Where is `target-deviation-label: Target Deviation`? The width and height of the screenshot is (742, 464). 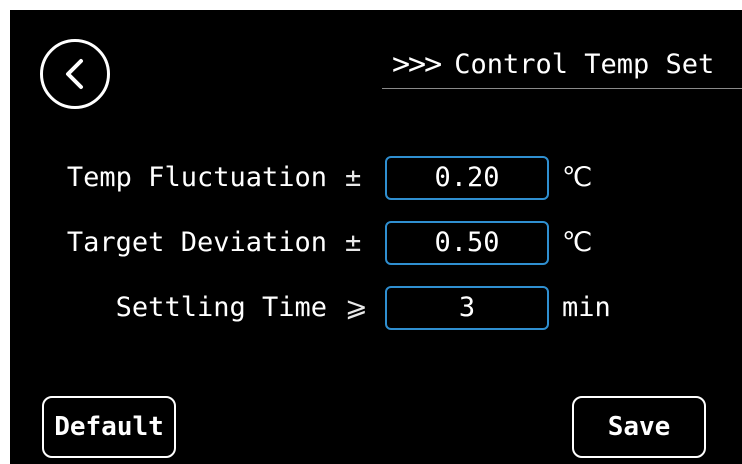 target-deviation-label: Target Deviation is located at coordinates (196, 242).